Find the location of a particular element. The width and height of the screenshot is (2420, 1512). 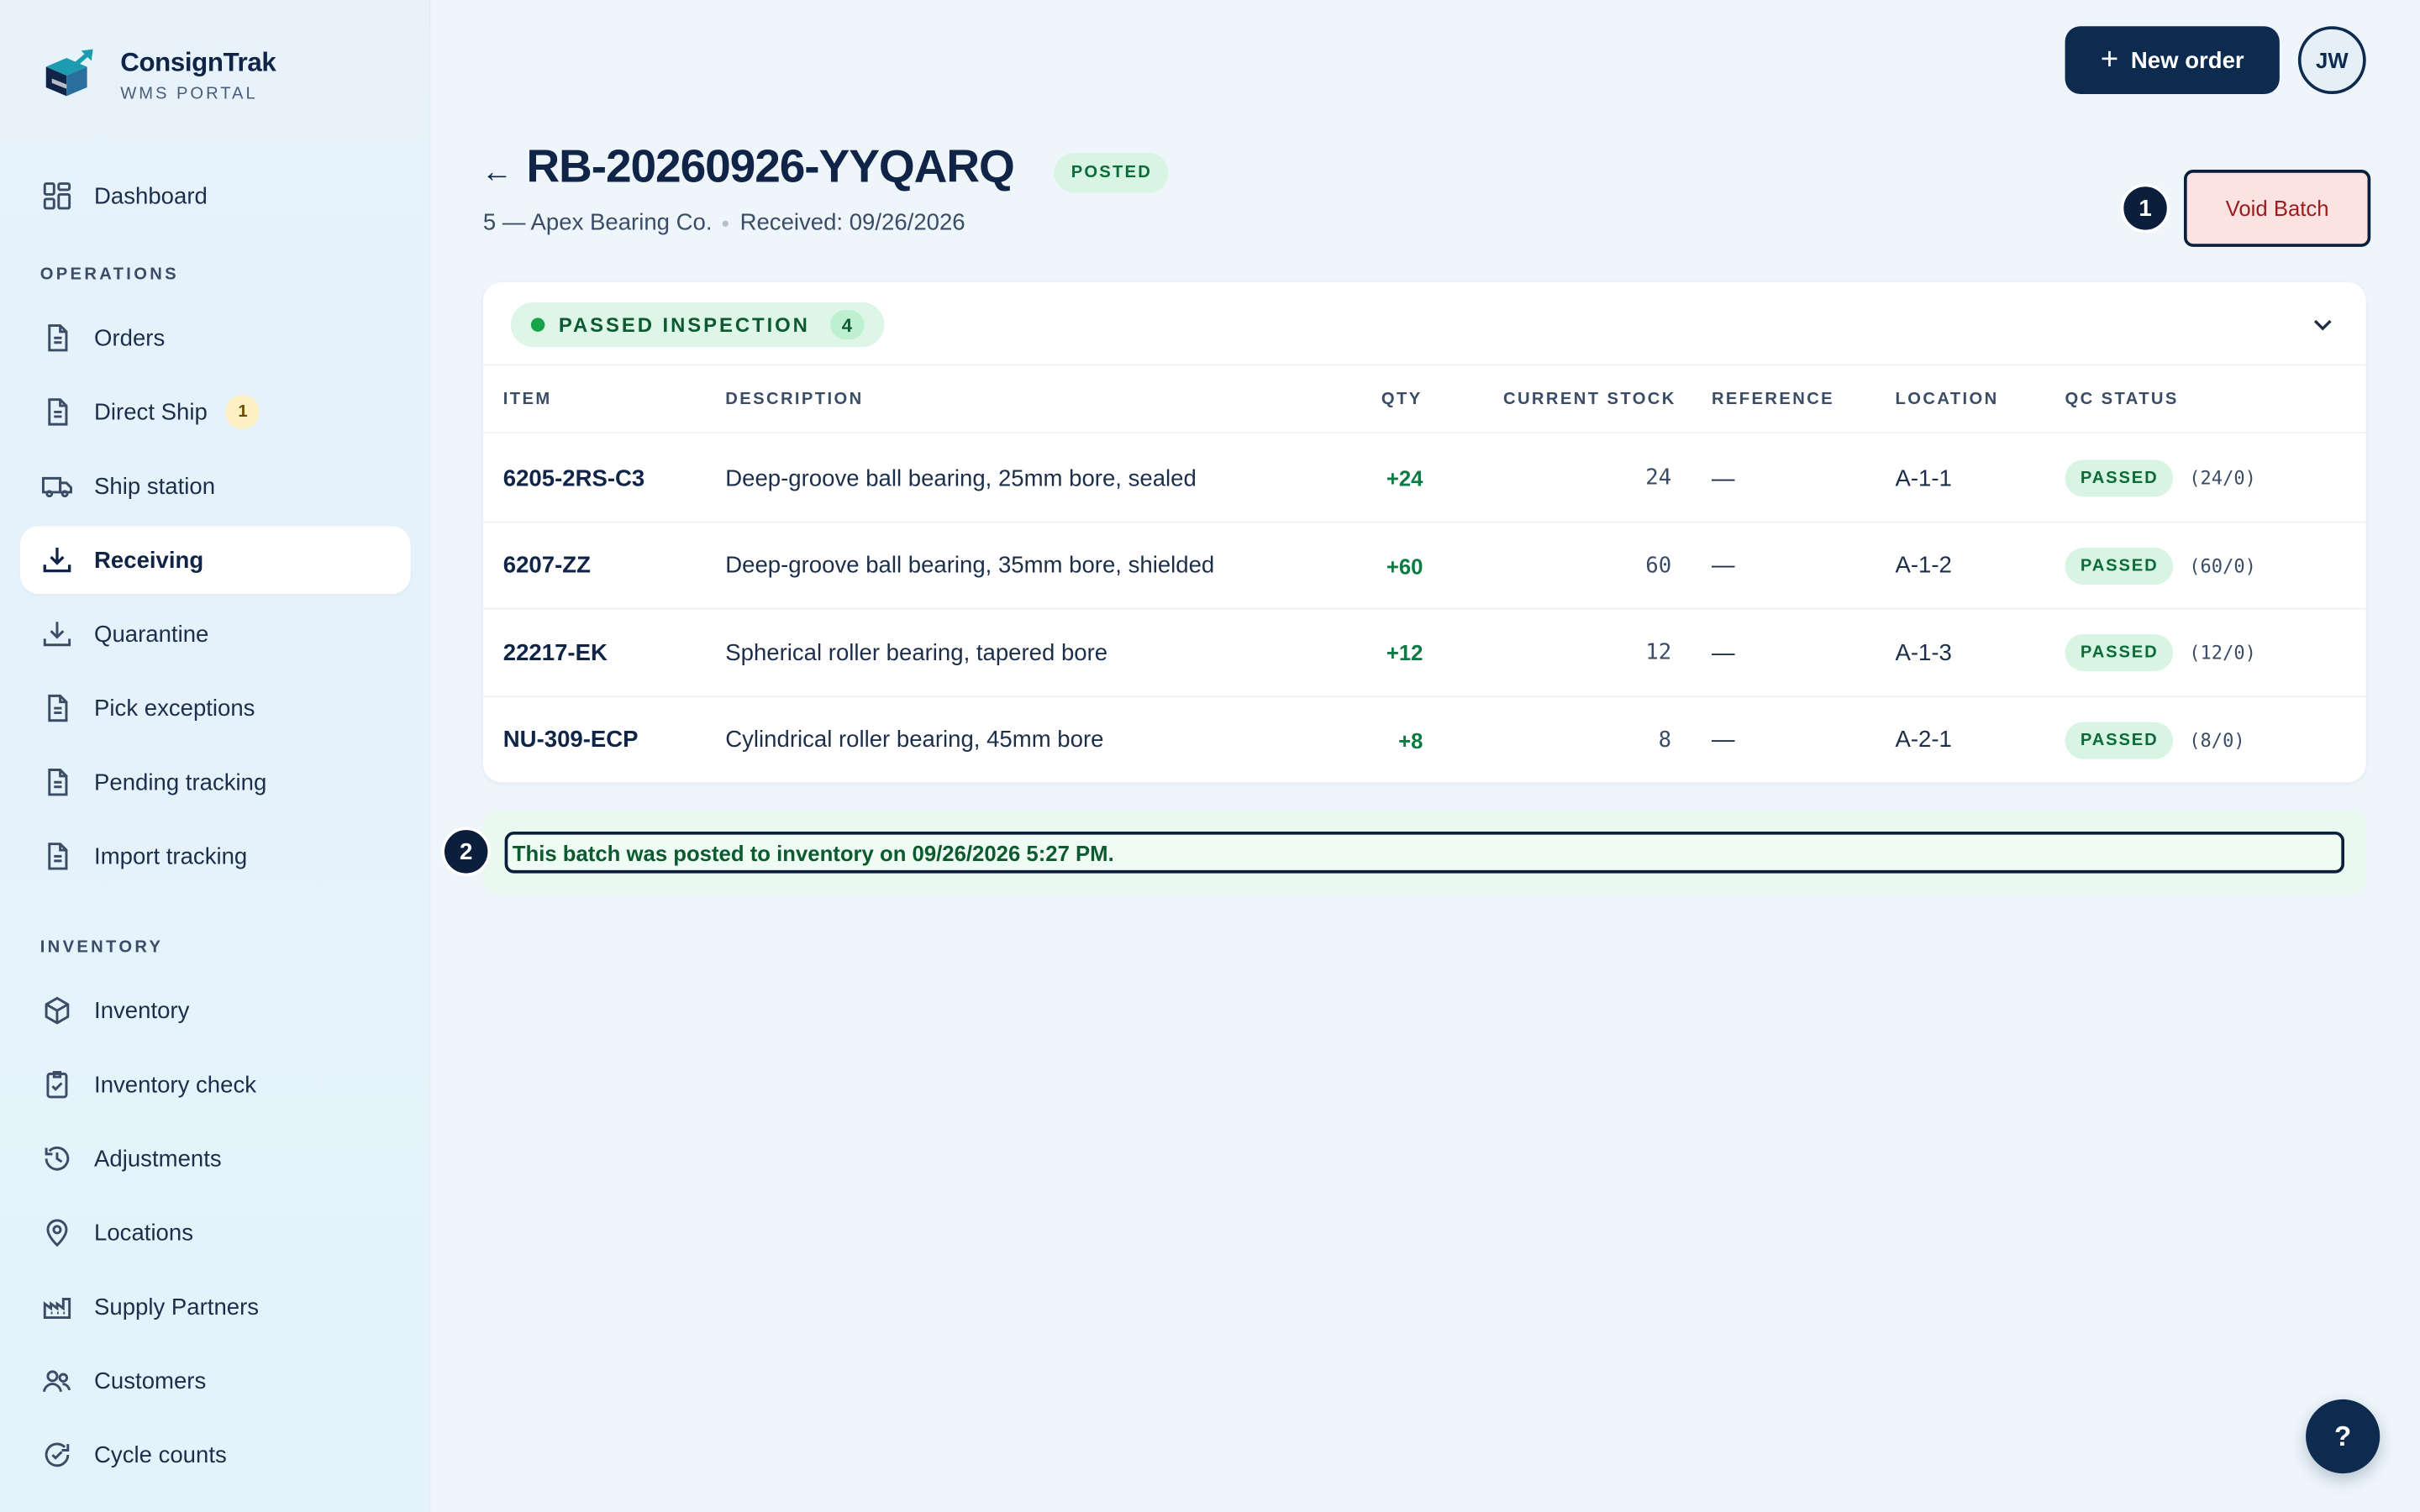

sidebar-item-direct-ship: Direct Ship 1 is located at coordinates (216, 412).